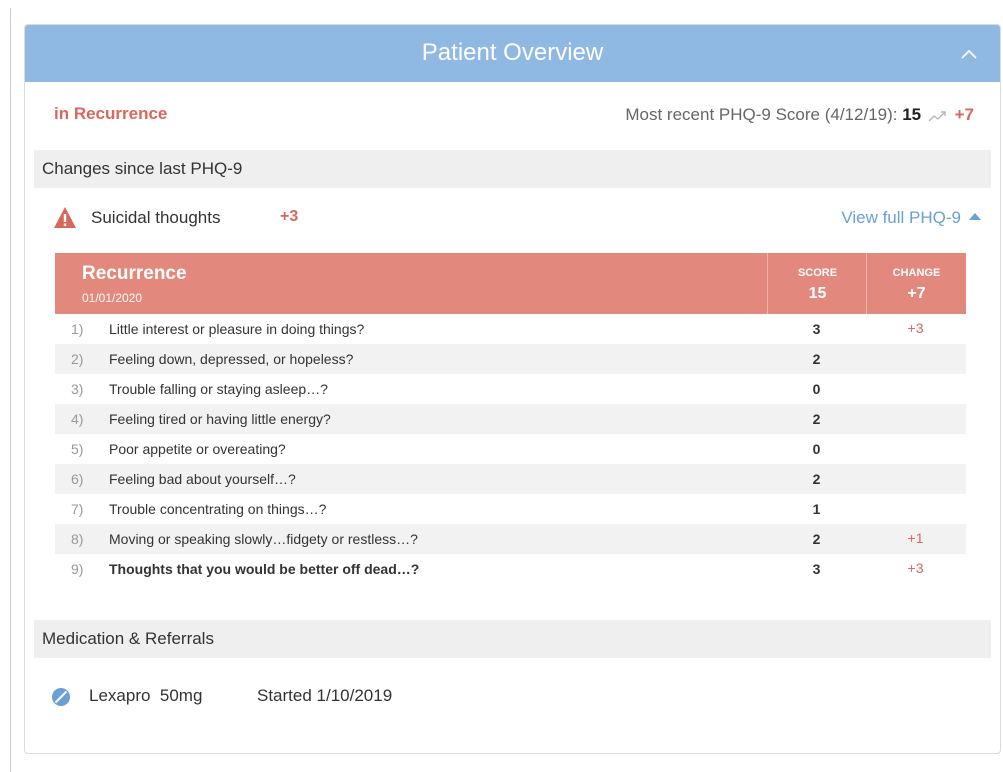  I want to click on suicidal-thoughts-alert: Suicidal thoughts +3 View full PHQ-9, so click(518, 219).